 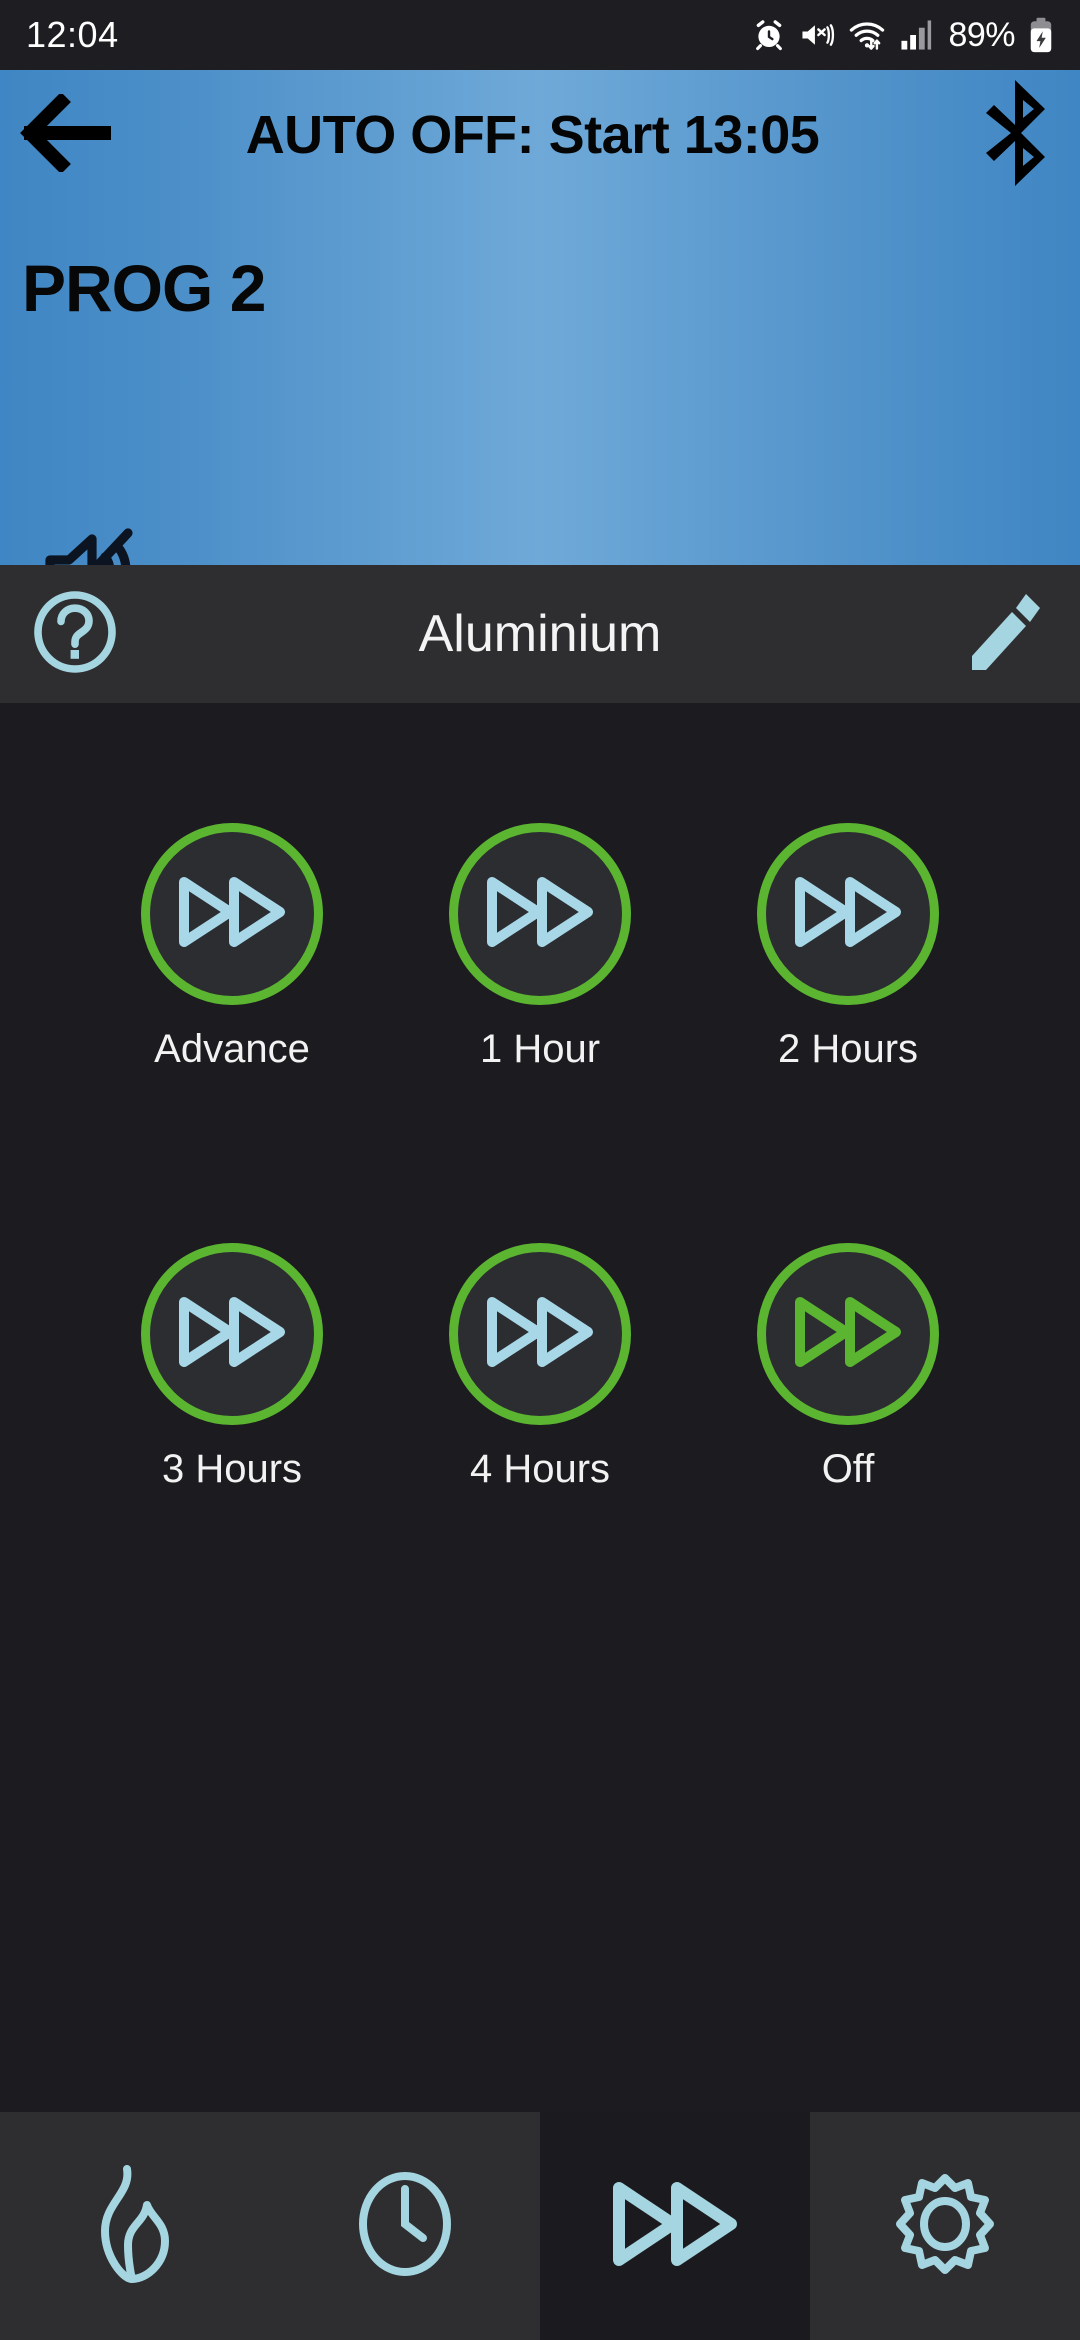 I want to click on timer-options-row-1: Advance 1 Hour 2 Hours, so click(x=540, y=947).